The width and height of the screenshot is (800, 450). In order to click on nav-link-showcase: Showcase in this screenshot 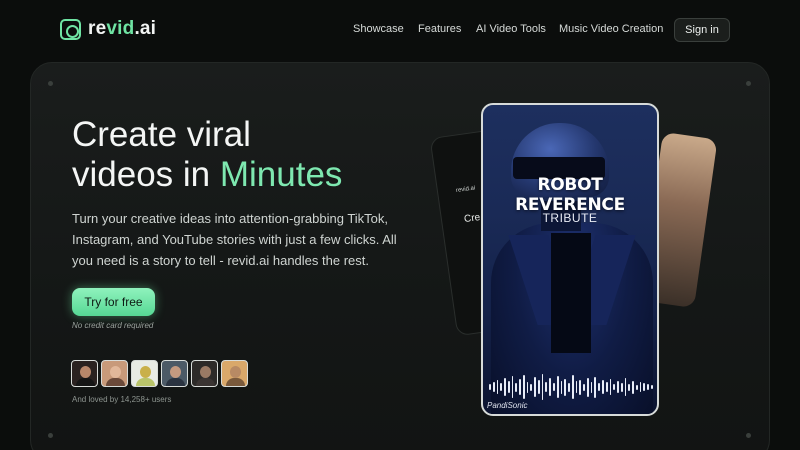, I will do `click(378, 29)`.